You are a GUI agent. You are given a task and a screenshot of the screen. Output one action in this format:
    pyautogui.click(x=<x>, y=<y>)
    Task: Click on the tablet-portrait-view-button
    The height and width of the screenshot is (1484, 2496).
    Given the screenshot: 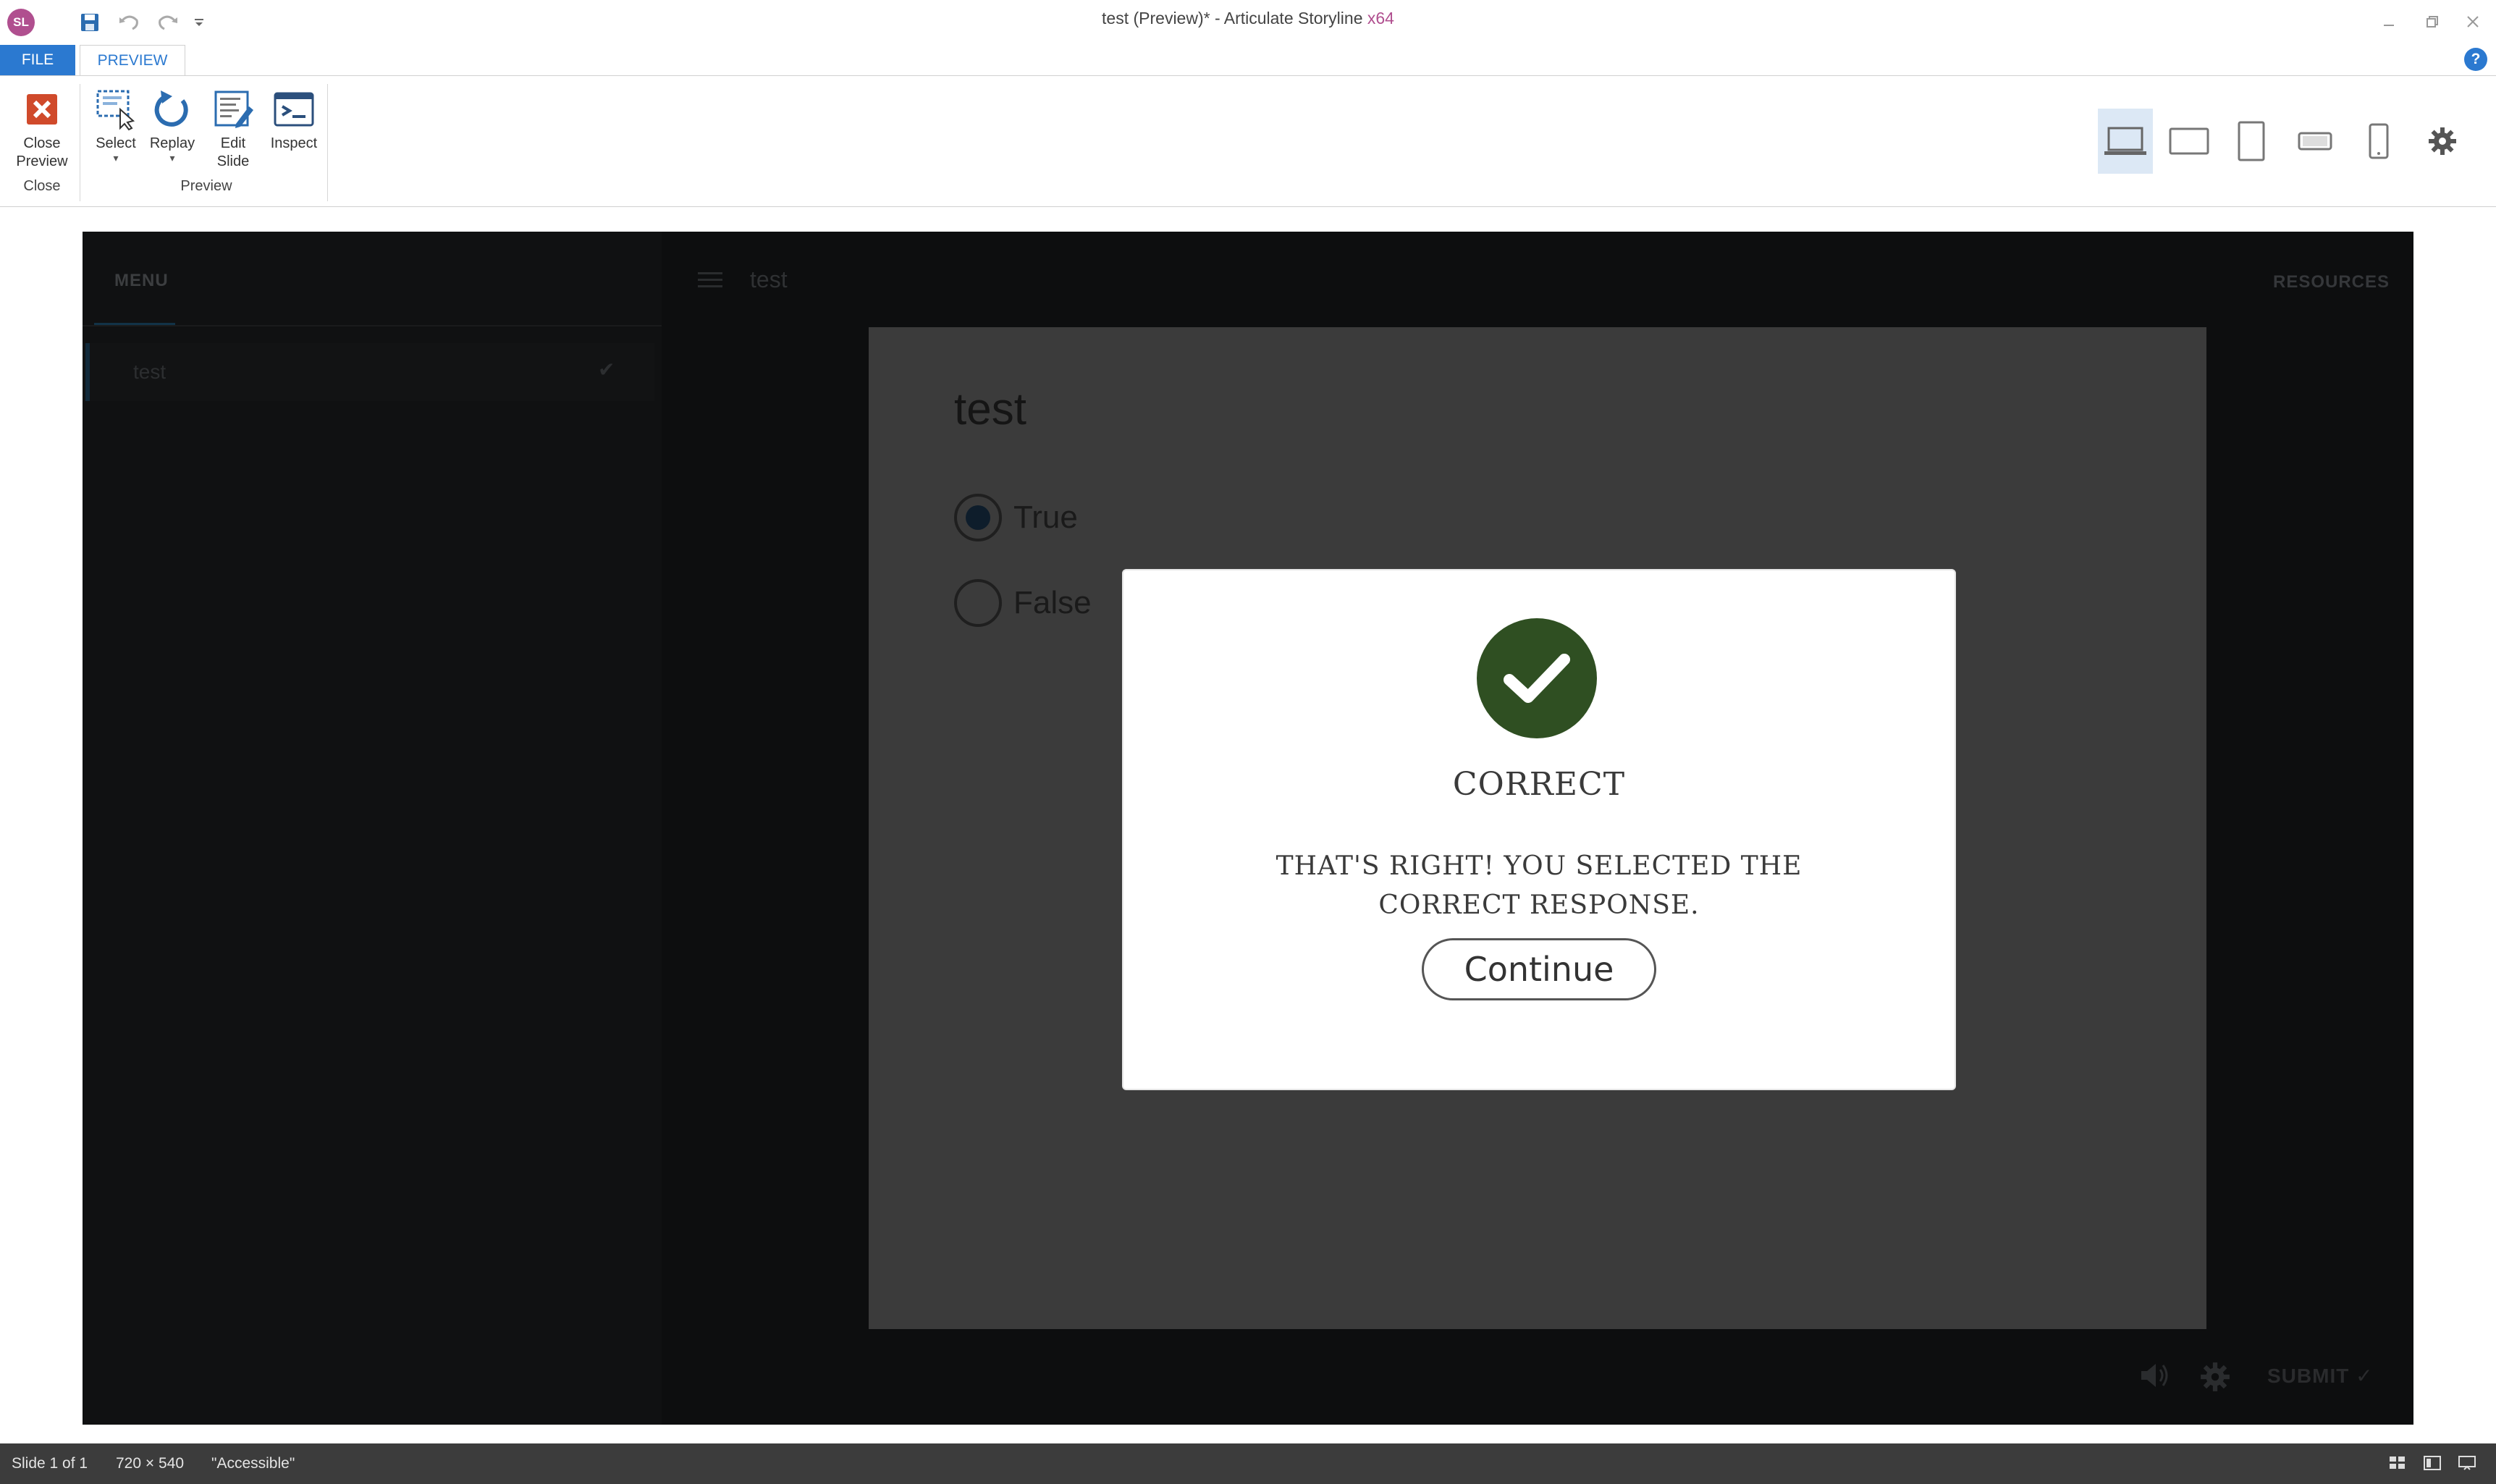 What is the action you would take?
    pyautogui.click(x=2251, y=141)
    